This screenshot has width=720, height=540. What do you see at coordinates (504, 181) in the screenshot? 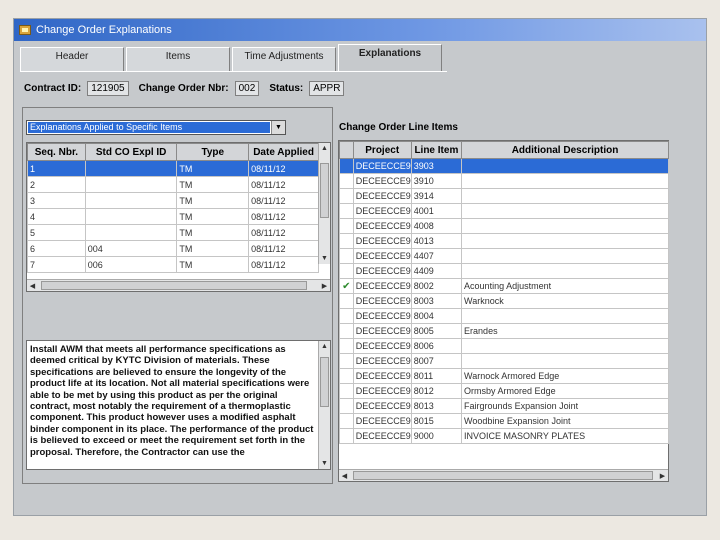
I see `table-row: DECEECCE9 3910` at bounding box center [504, 181].